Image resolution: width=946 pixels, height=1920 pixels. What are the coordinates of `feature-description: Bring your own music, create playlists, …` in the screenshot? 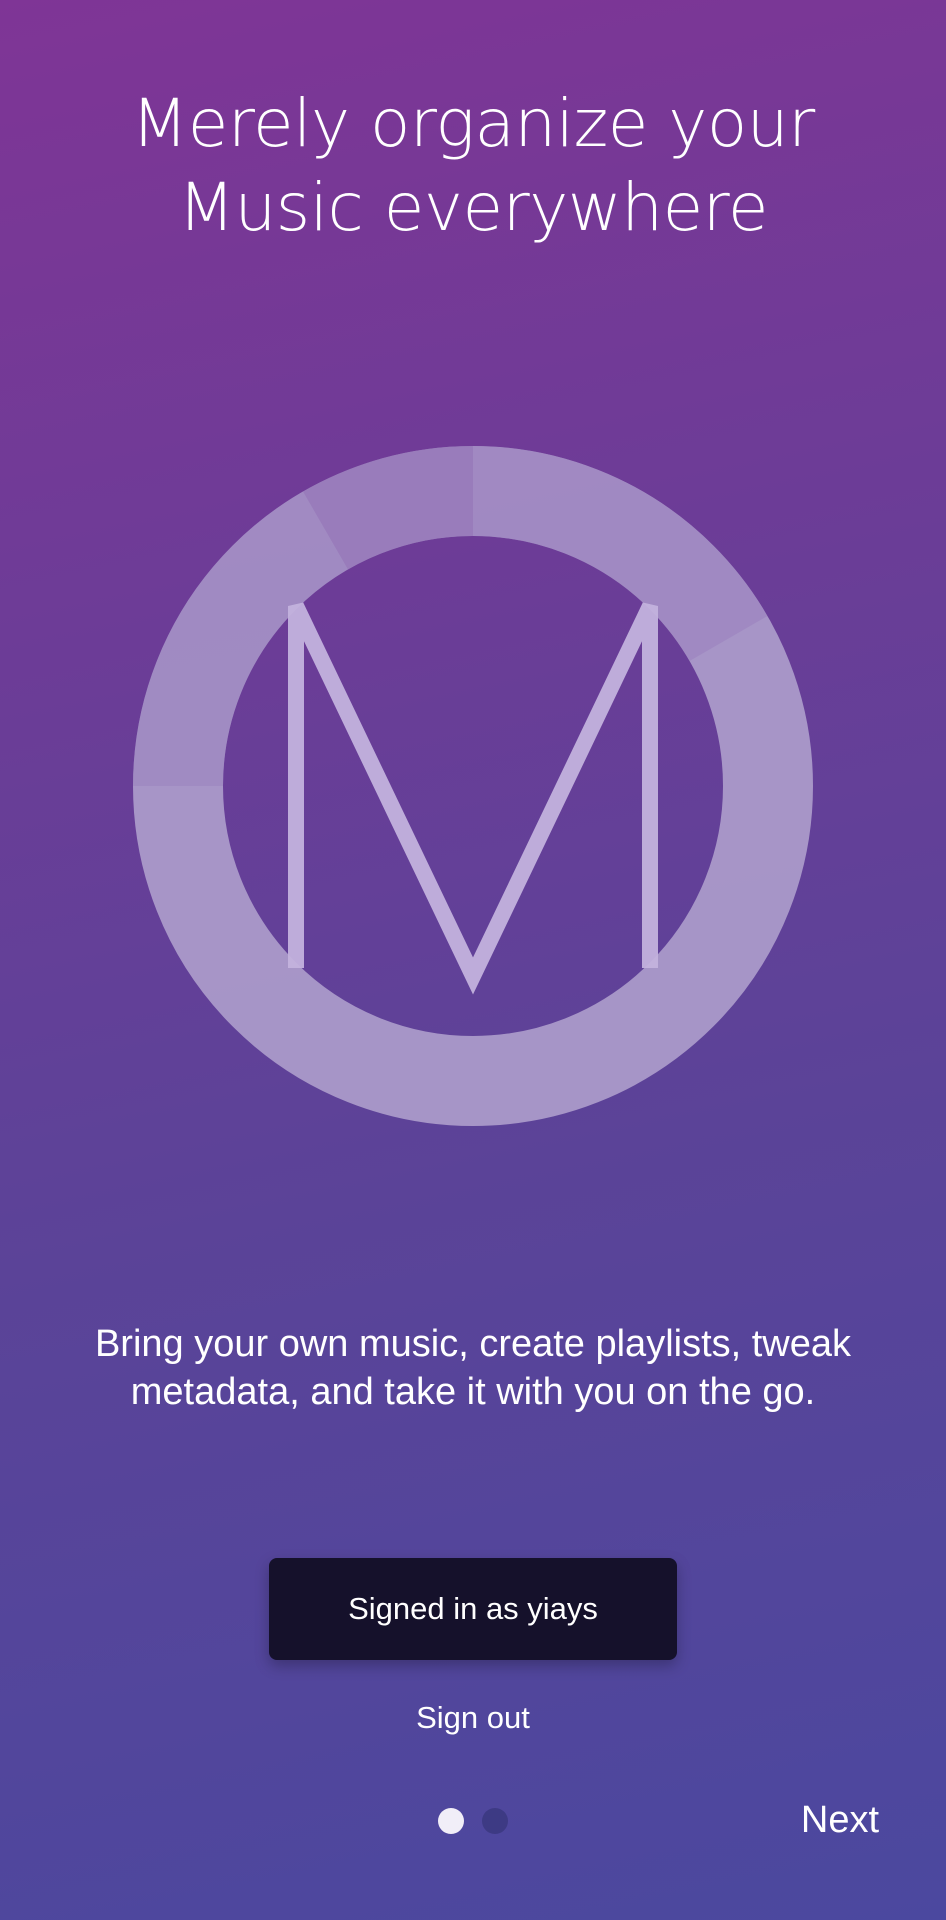 It's located at (473, 1368).